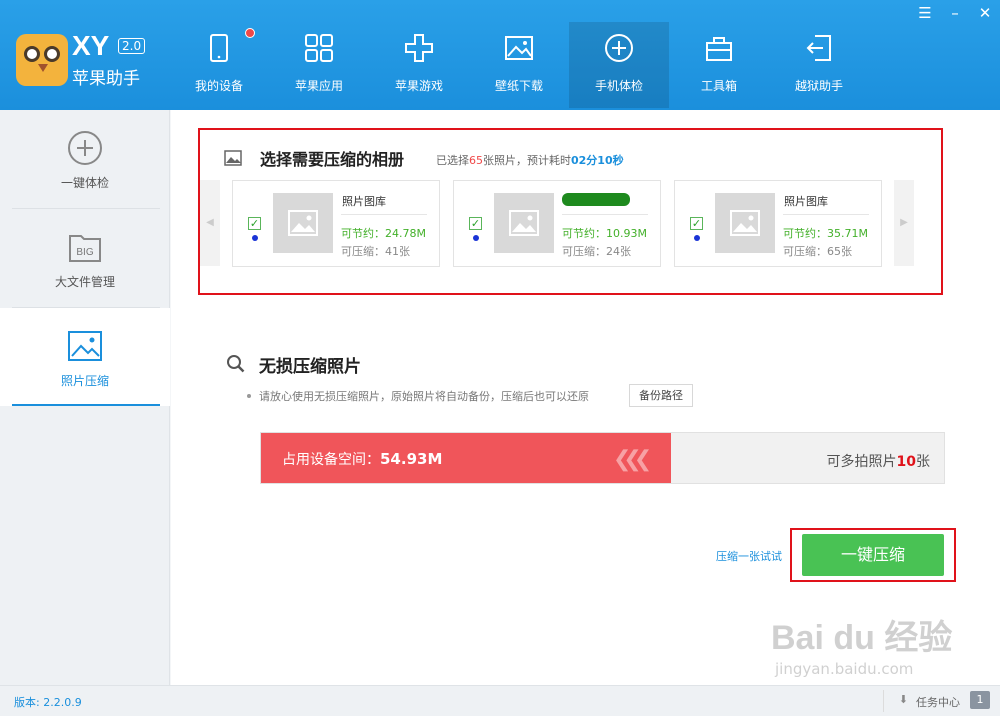 Image resolution: width=1000 pixels, height=716 pixels. Describe the element at coordinates (500, 700) in the screenshot. I see `status-bar: 版本: 2.2.0.9 ⬇ 任务中心 1` at that location.